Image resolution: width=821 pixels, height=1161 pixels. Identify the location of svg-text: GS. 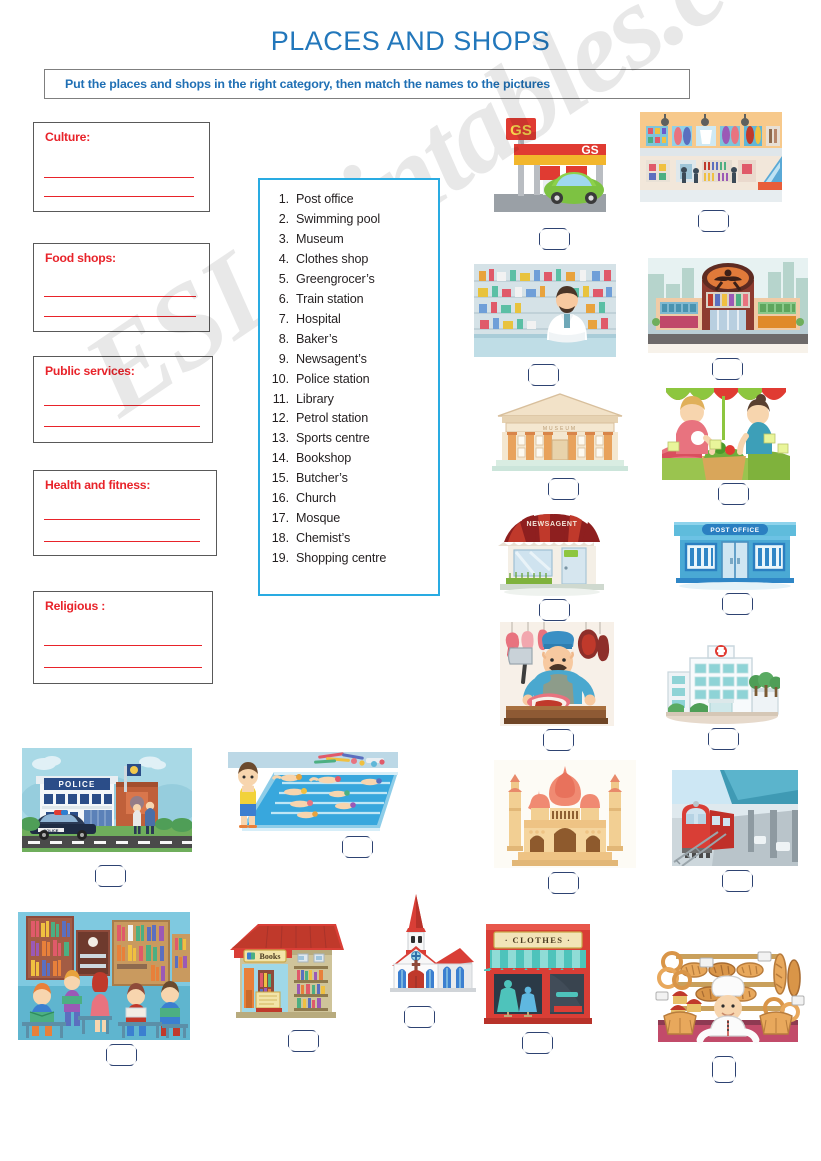
(521, 130).